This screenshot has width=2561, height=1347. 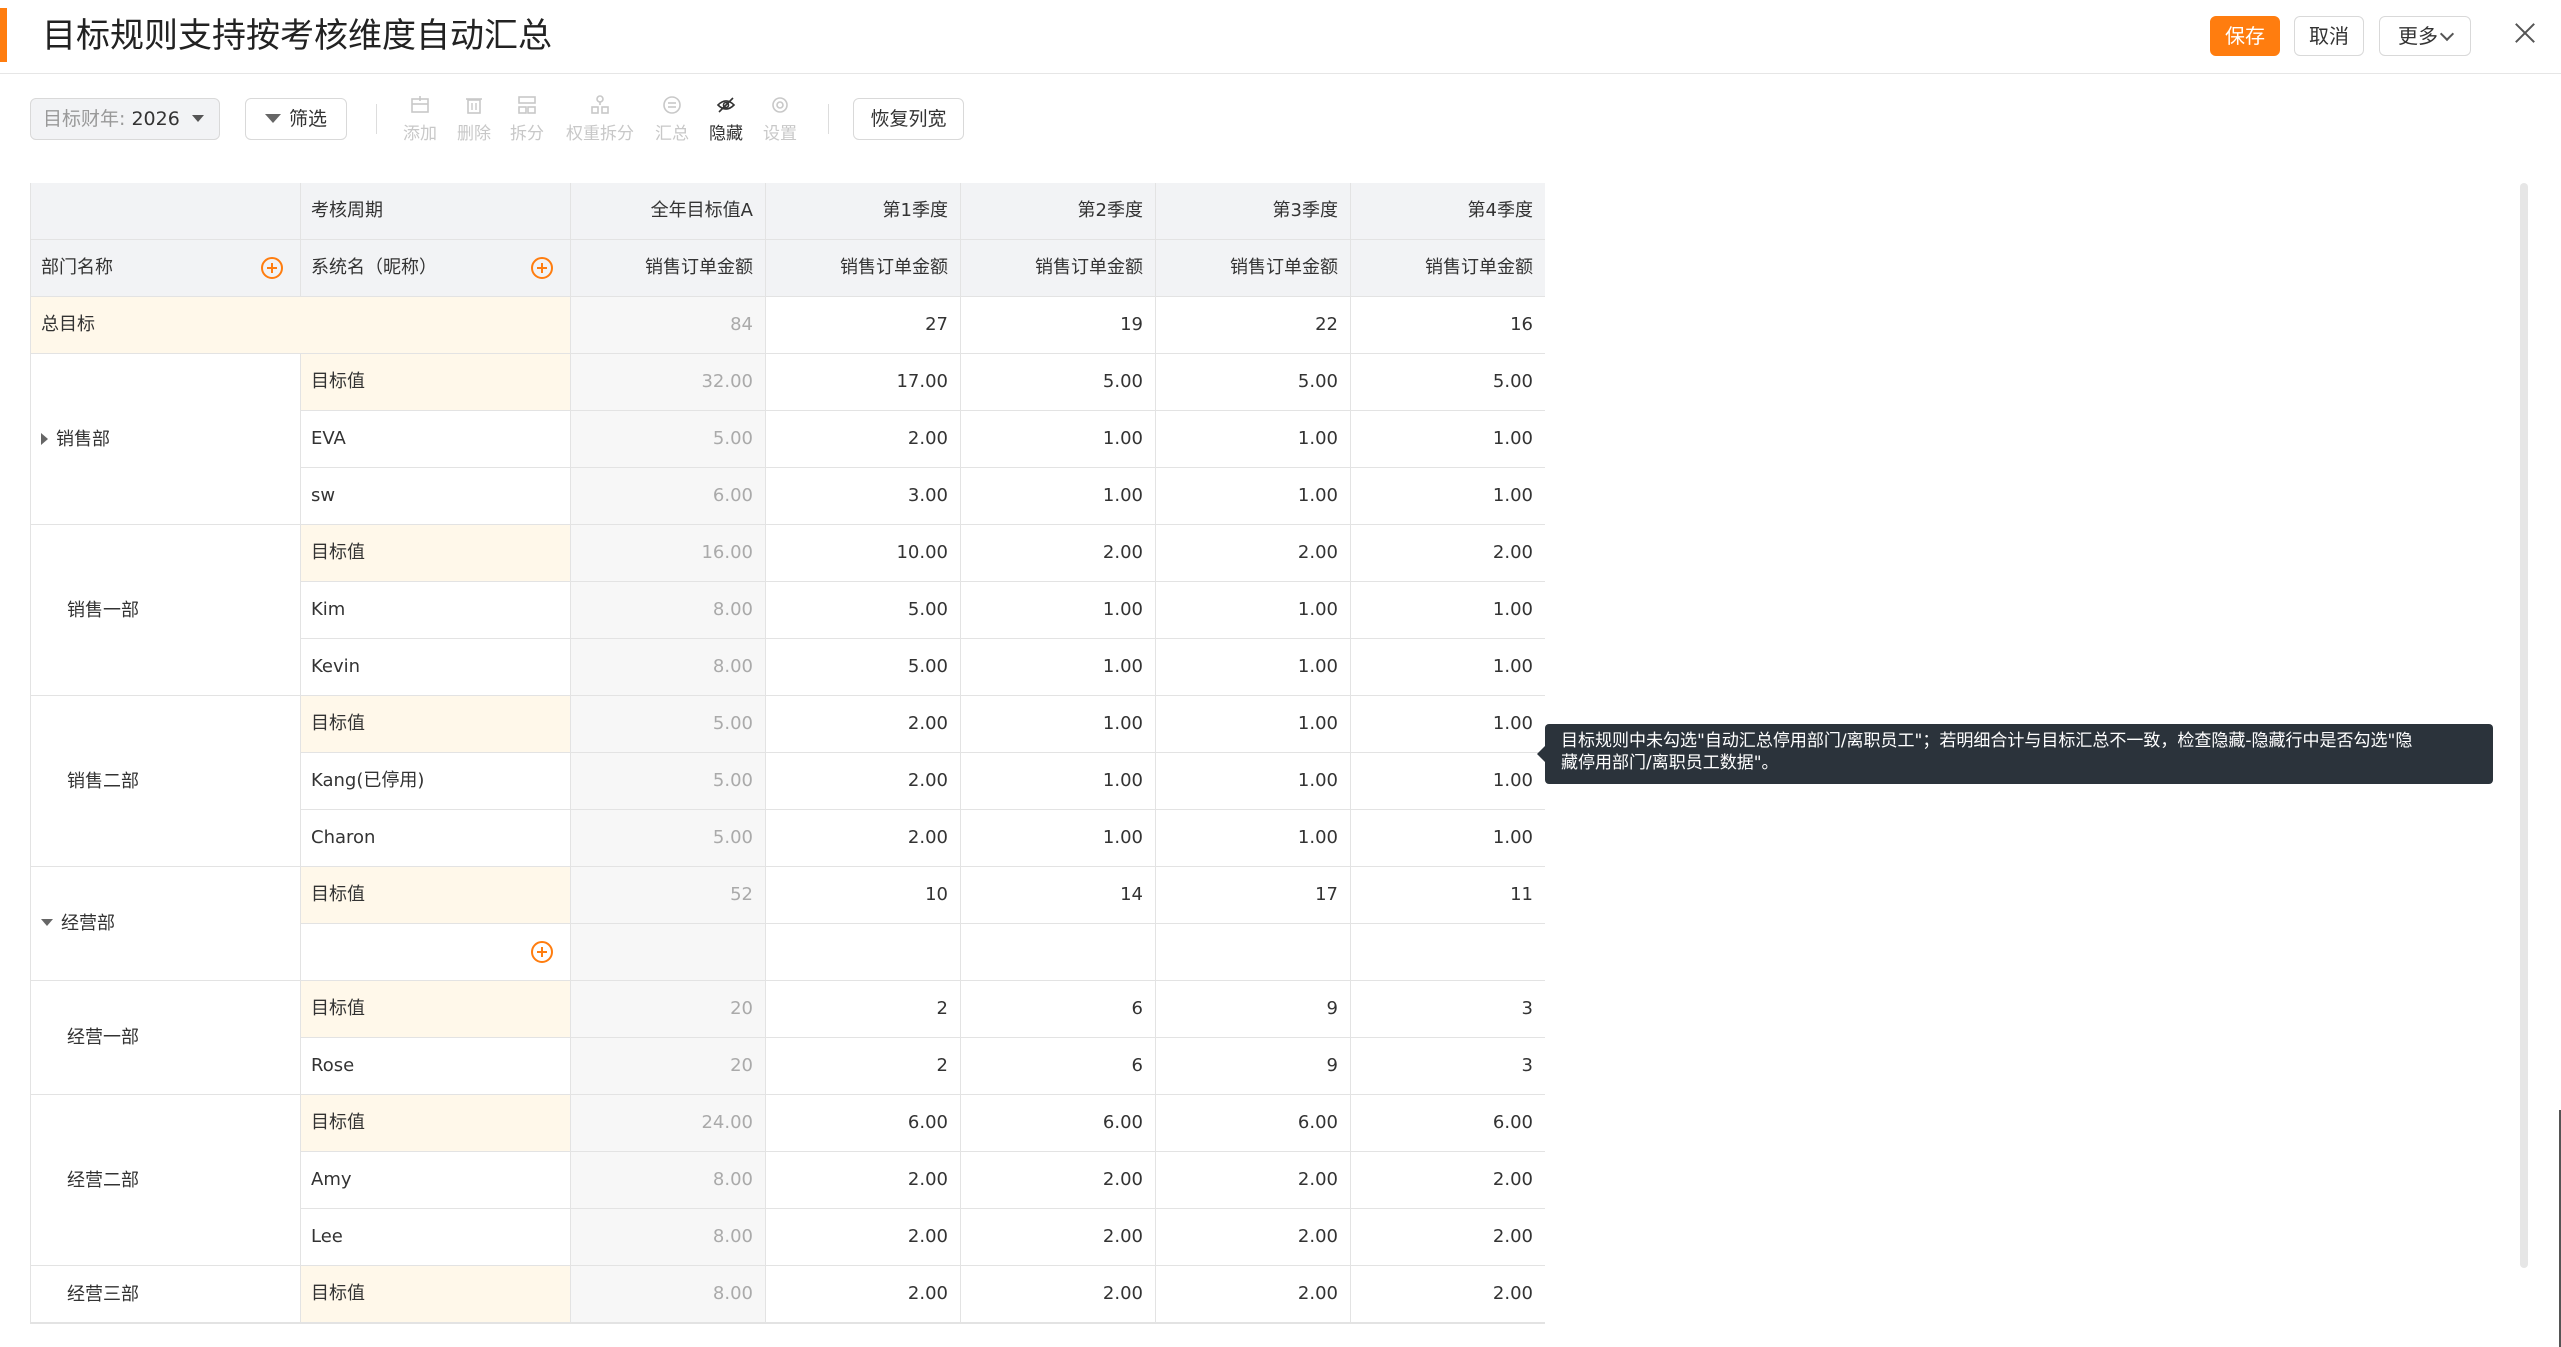 What do you see at coordinates (668, 325) in the screenshot?
I see `total-value-0: 84` at bounding box center [668, 325].